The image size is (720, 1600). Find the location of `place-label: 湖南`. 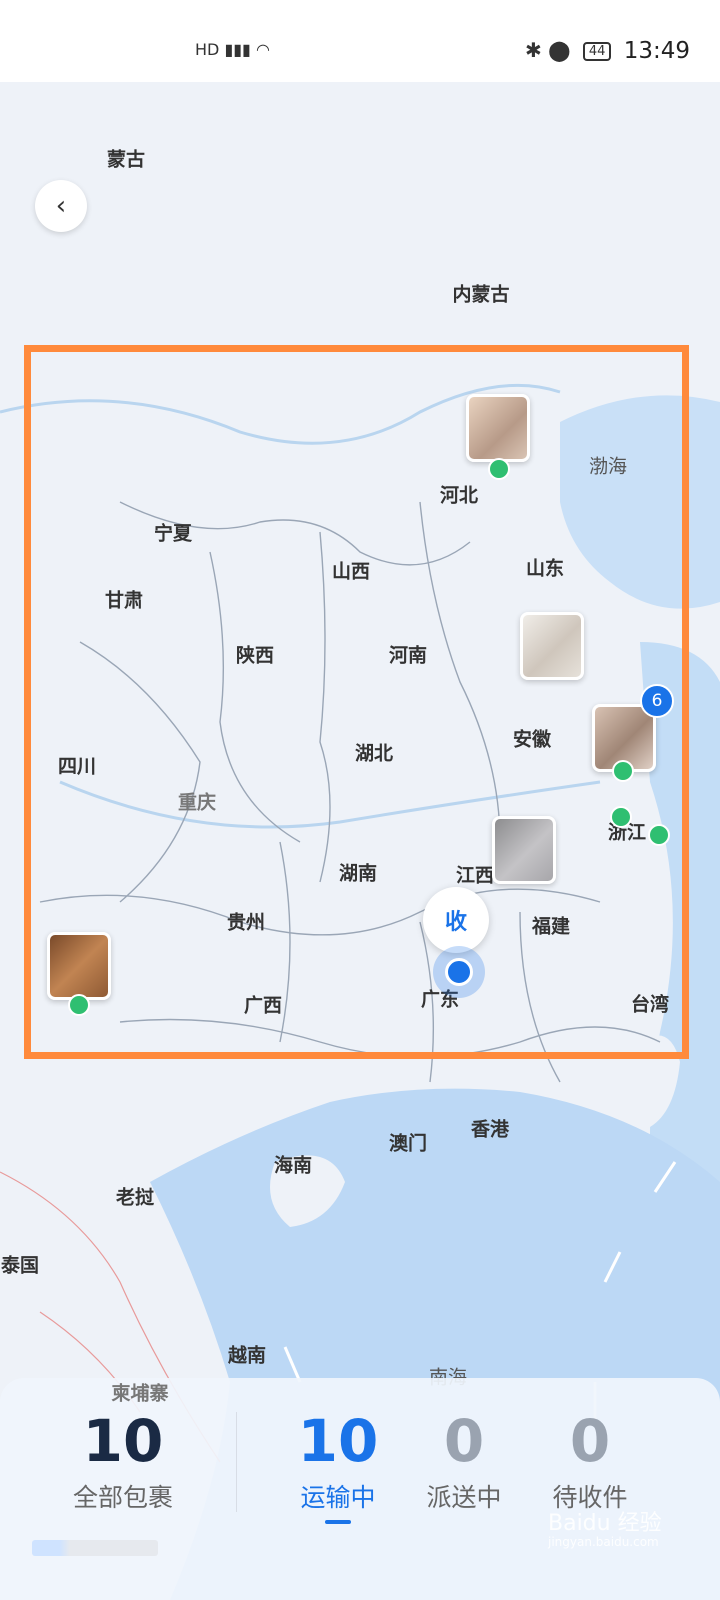

place-label: 湖南 is located at coordinates (358, 873).